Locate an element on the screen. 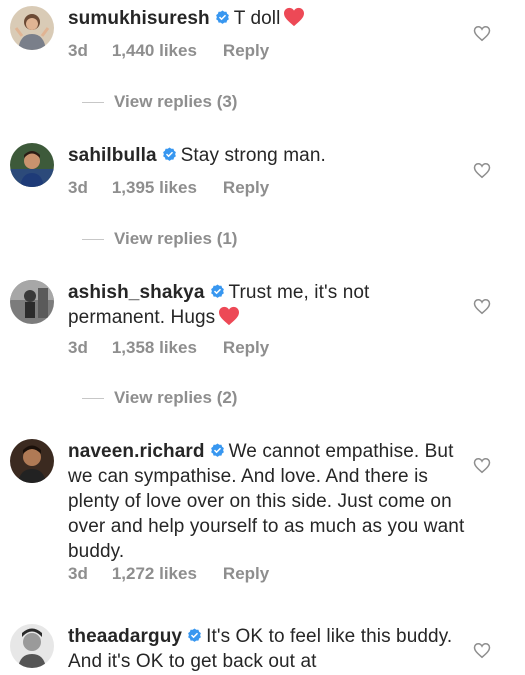 The height and width of the screenshot is (675, 525). view-replies-link: View replies (3) is located at coordinates (159, 102).